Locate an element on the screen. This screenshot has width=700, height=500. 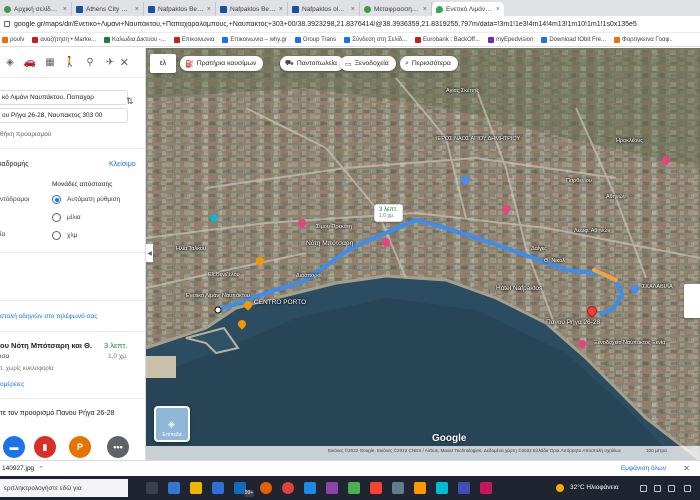
route-time-bubble: 3 λεπτ. 1,0 χμ. is located at coordinates (388, 213).